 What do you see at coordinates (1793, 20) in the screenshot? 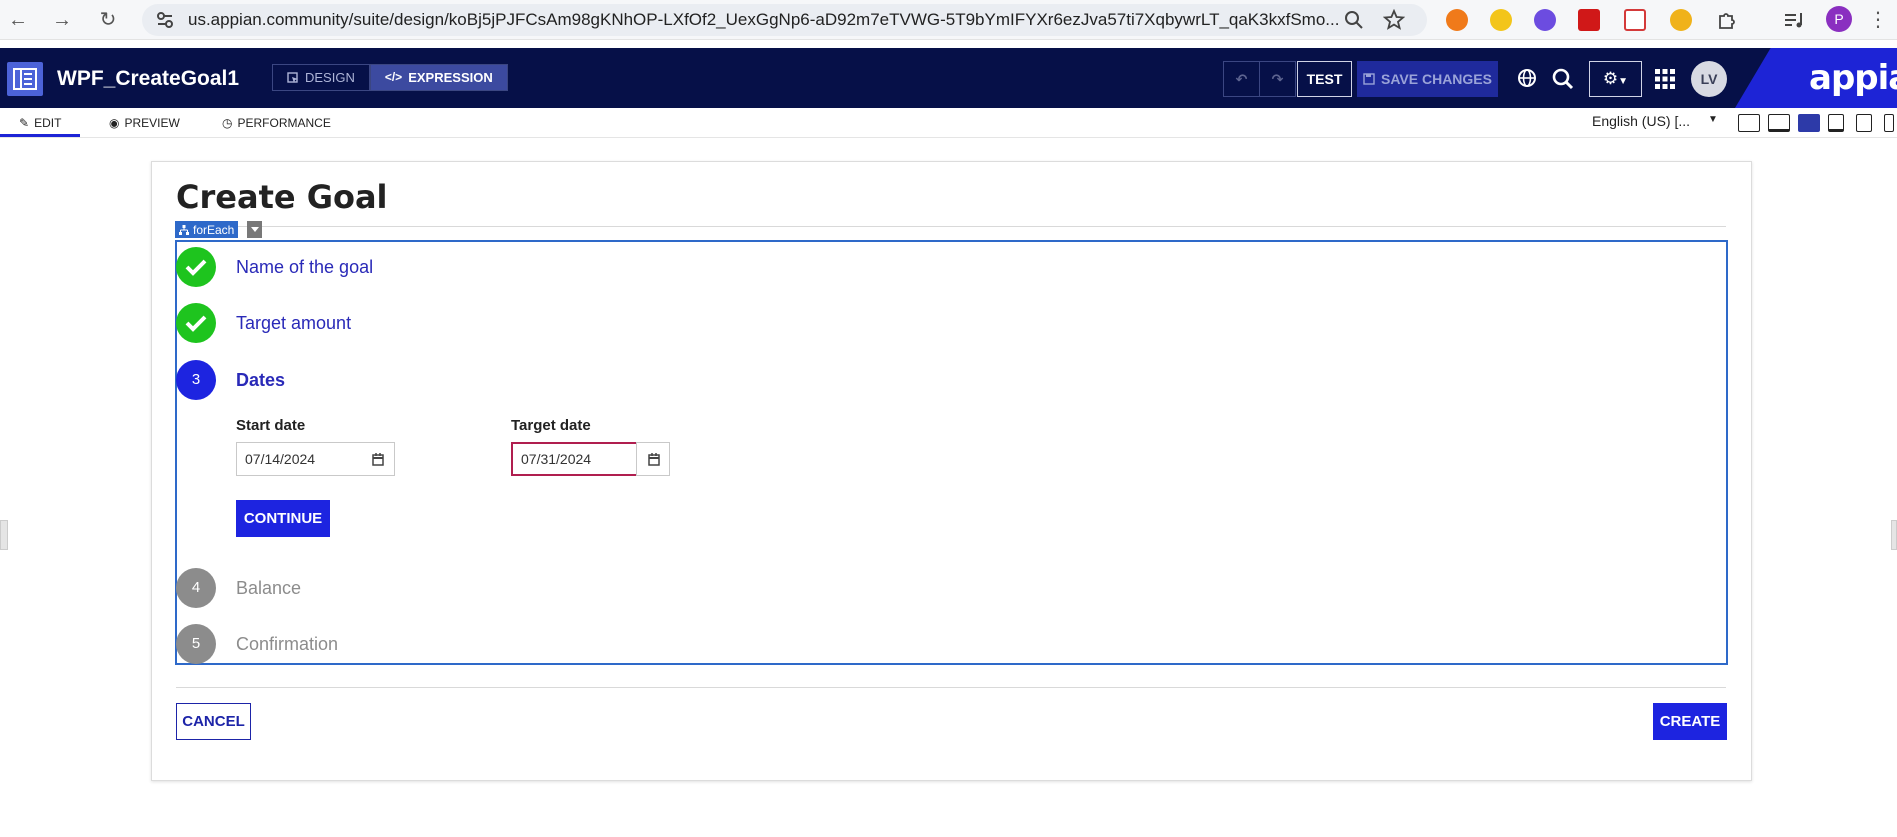
I see `media-controls-icon` at bounding box center [1793, 20].